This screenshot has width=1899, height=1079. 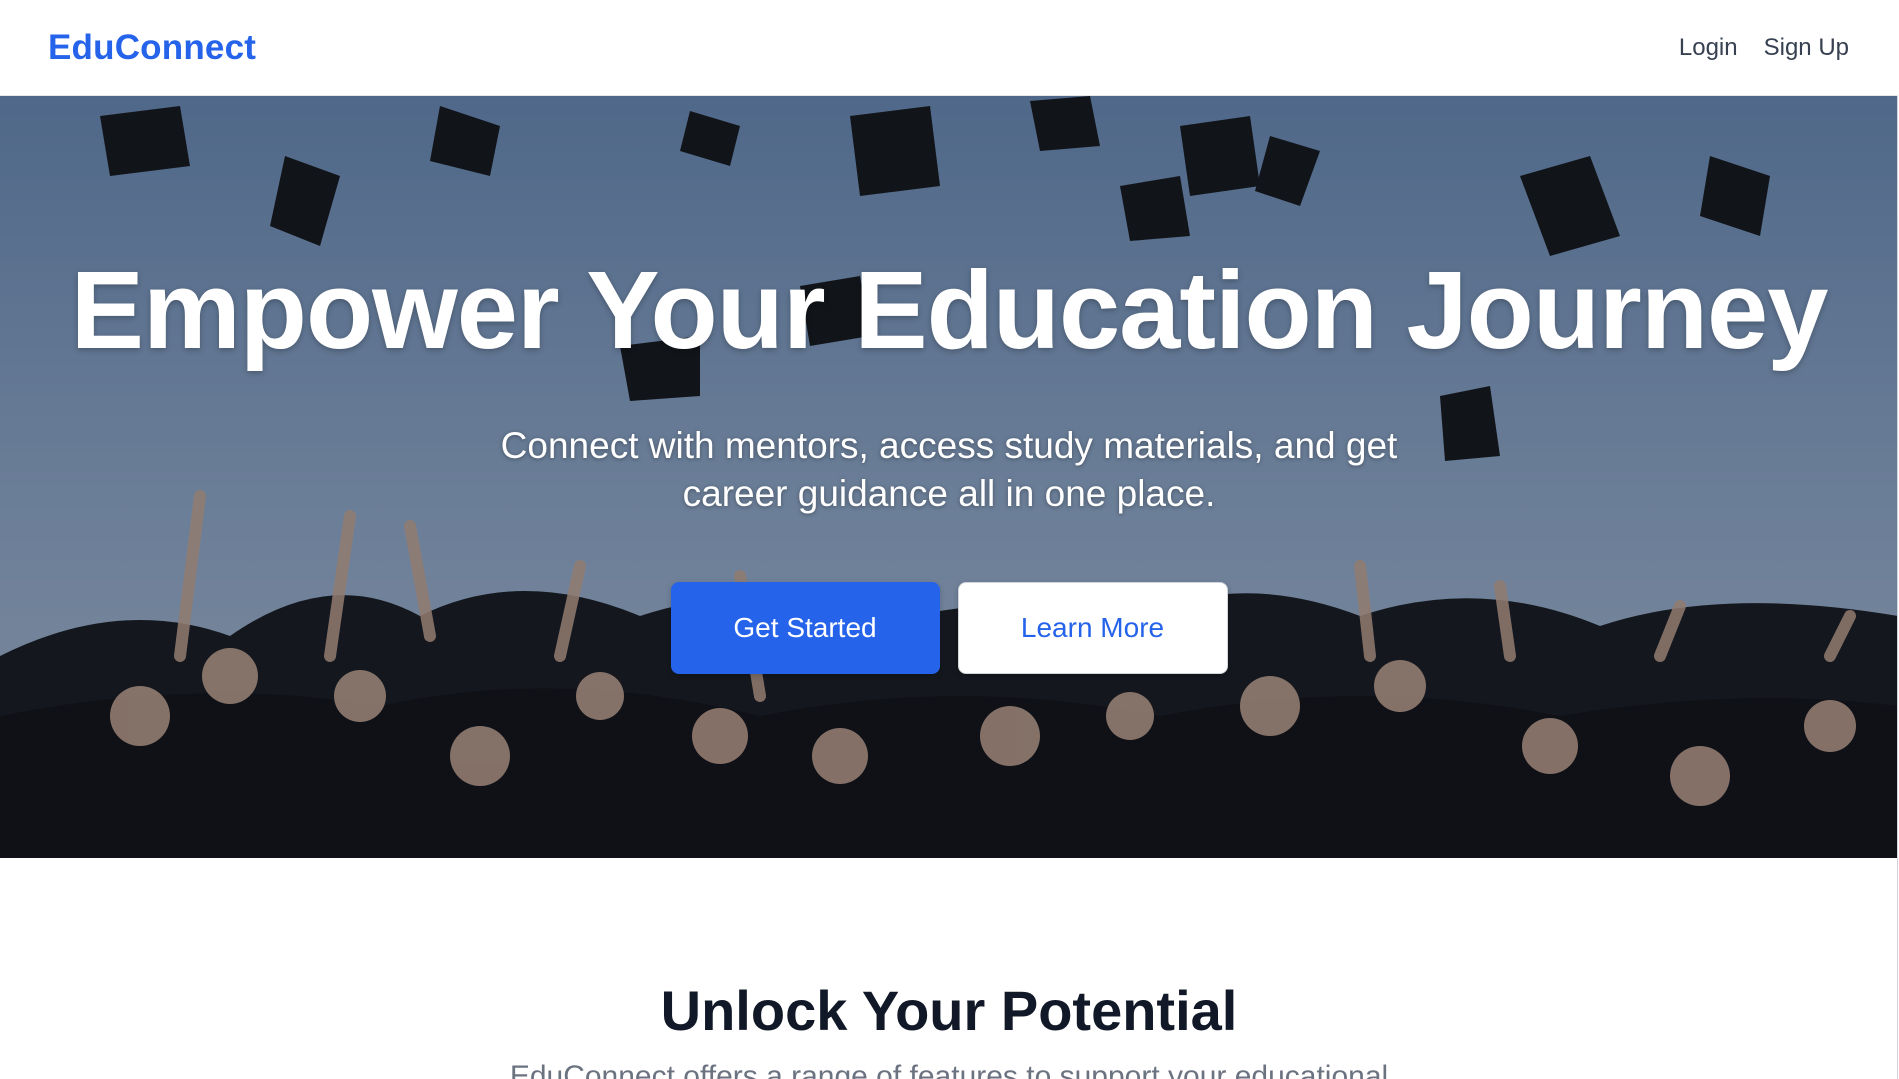 I want to click on get-started-button: Get Started, so click(x=805, y=628).